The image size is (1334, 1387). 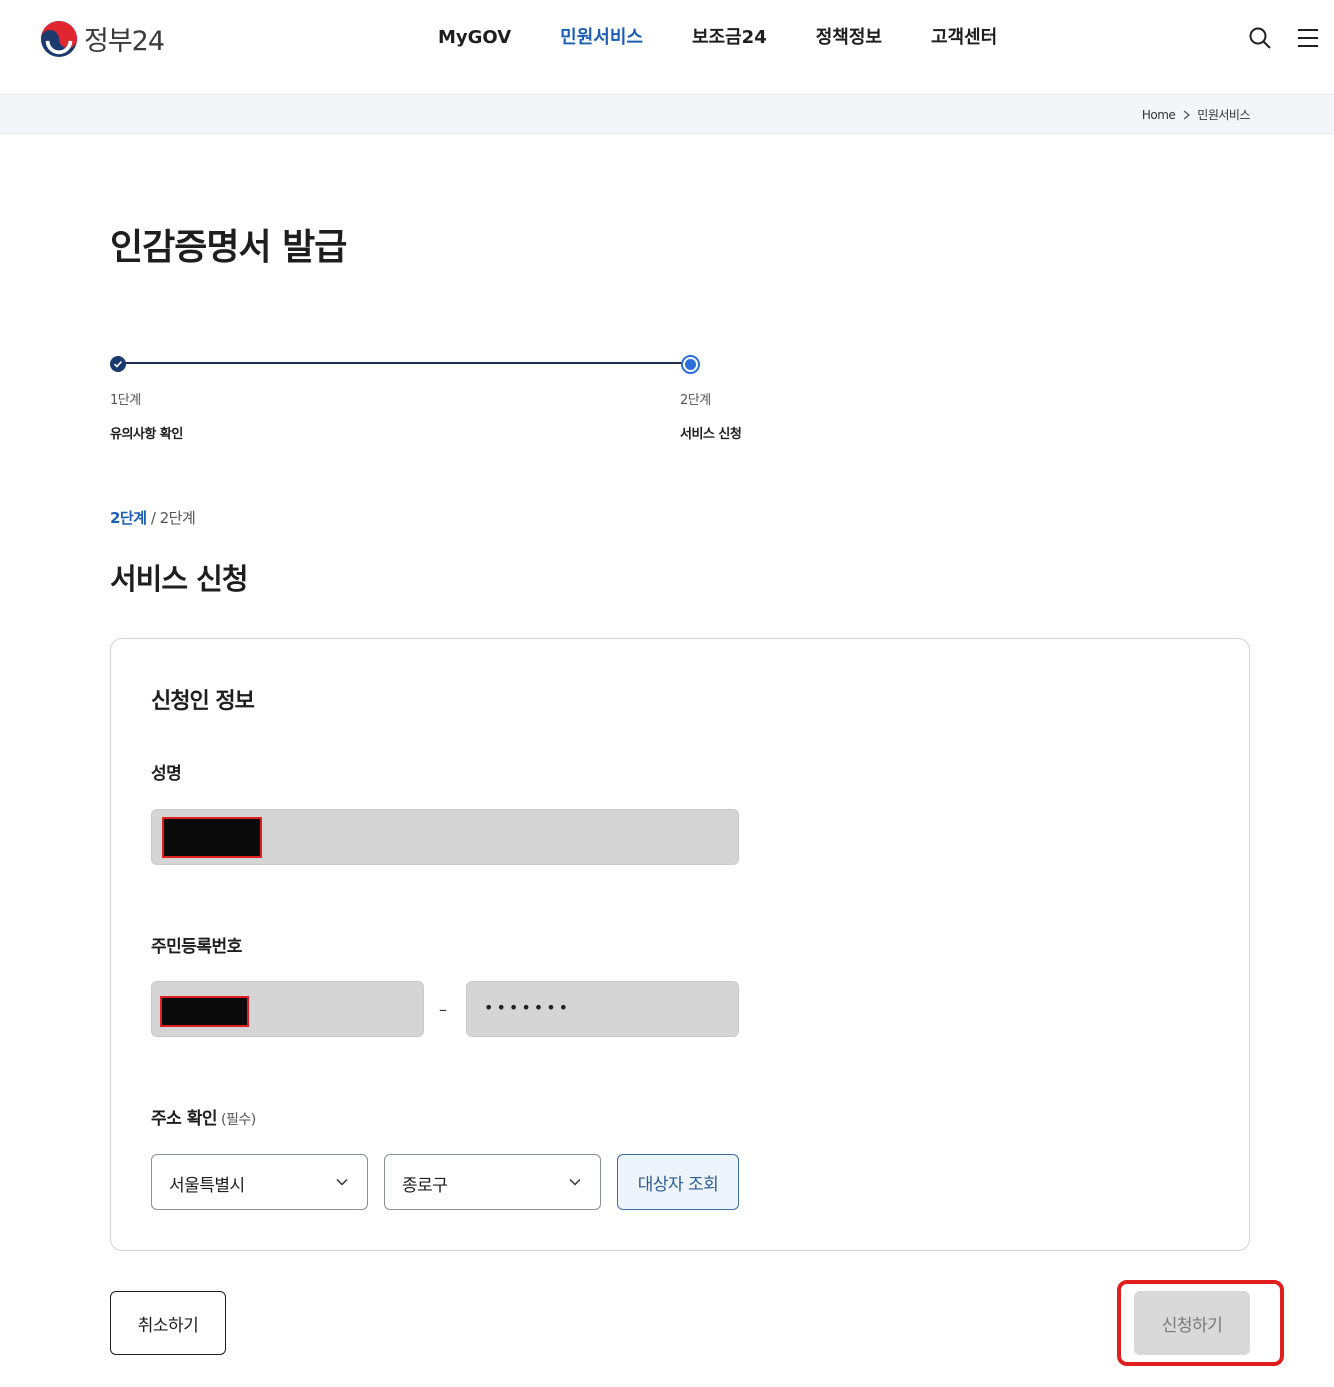 I want to click on step-2-current-icon, so click(x=690, y=364).